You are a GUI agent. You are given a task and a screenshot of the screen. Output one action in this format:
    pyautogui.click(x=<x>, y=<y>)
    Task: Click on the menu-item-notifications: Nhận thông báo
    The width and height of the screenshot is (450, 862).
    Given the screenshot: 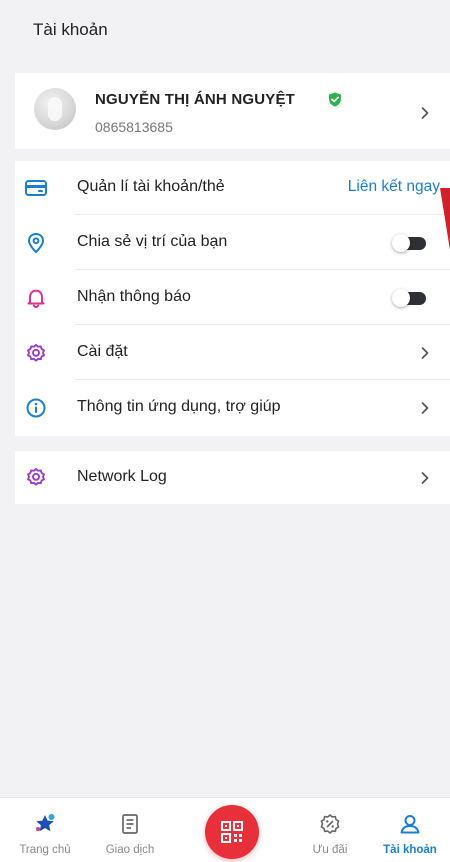 What is the action you would take?
    pyautogui.click(x=232, y=298)
    